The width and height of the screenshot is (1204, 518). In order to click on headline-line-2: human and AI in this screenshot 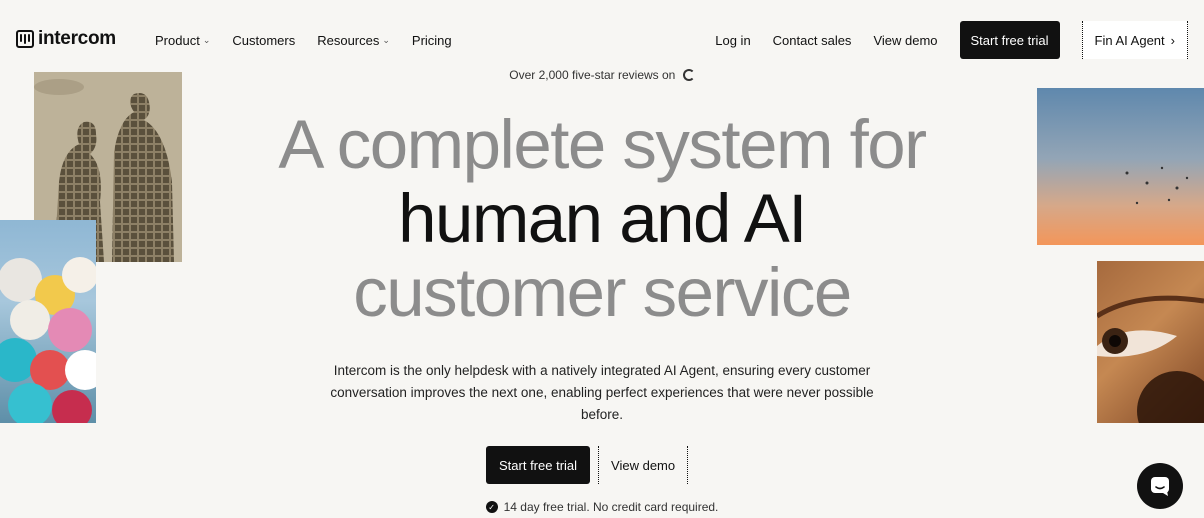, I will do `click(602, 218)`.